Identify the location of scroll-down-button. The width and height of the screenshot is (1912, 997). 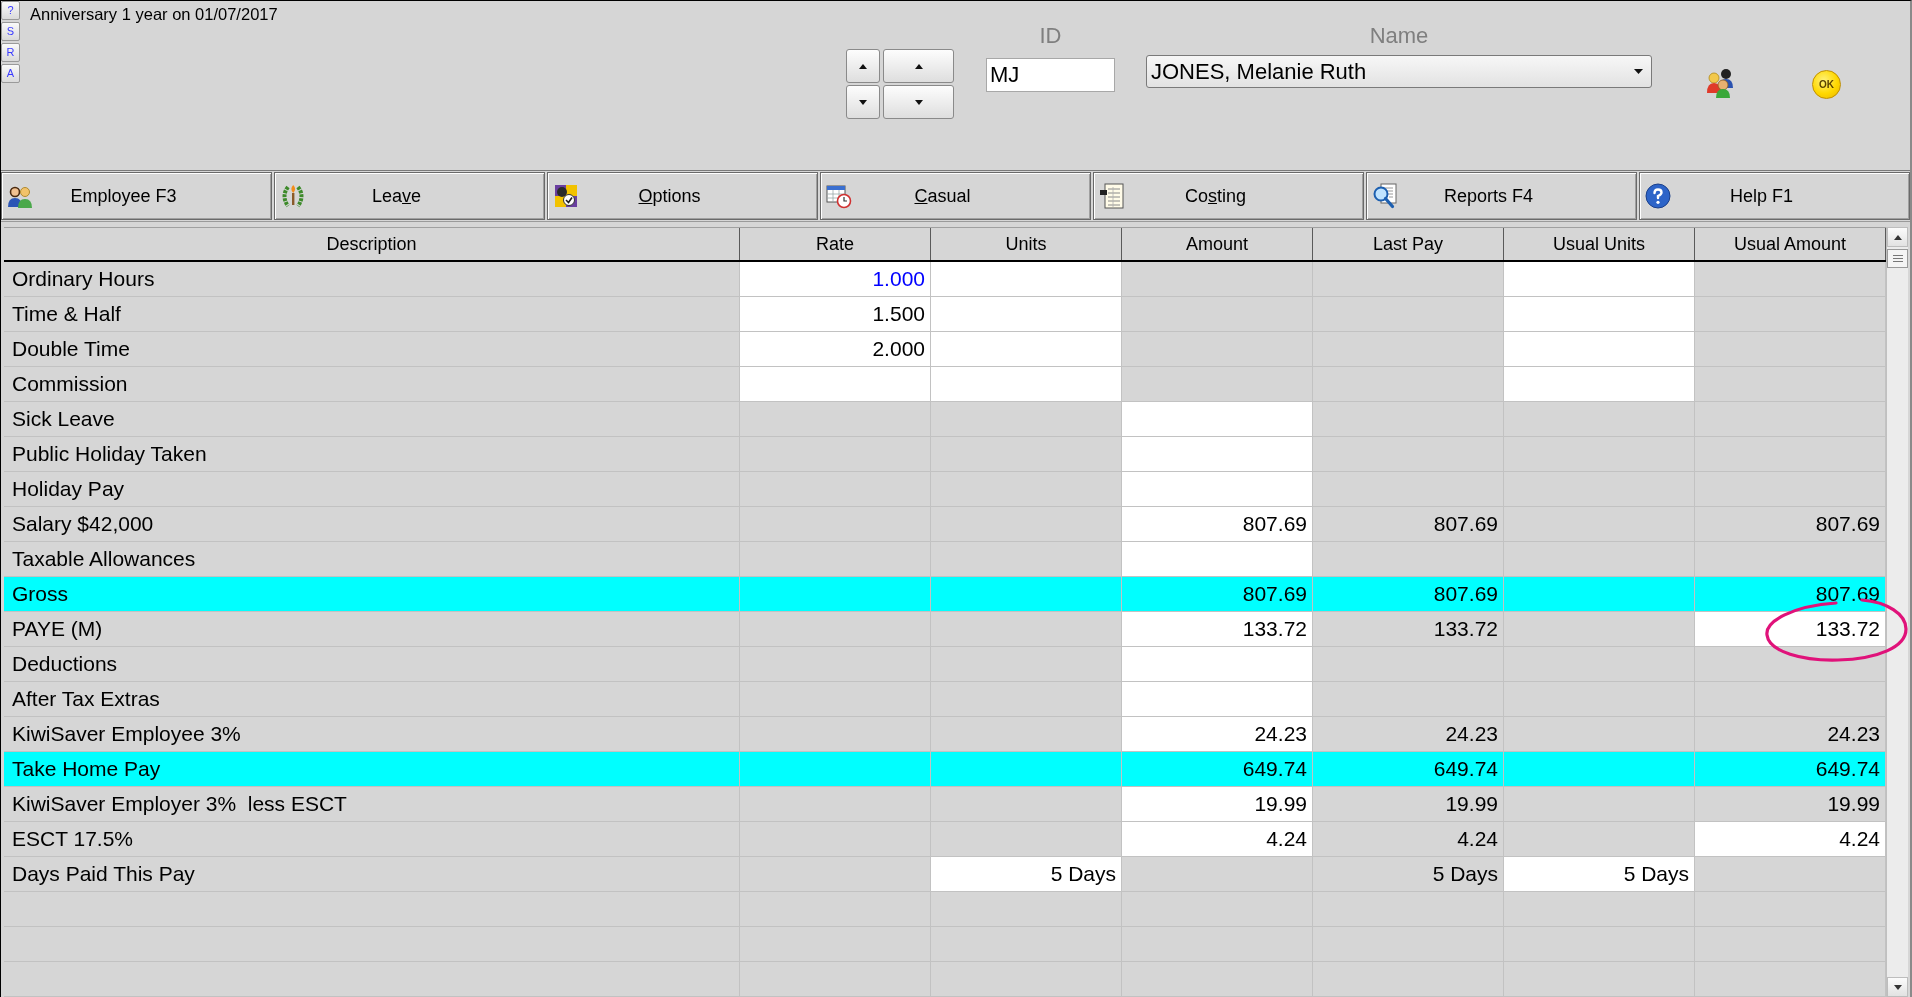
(1897, 987).